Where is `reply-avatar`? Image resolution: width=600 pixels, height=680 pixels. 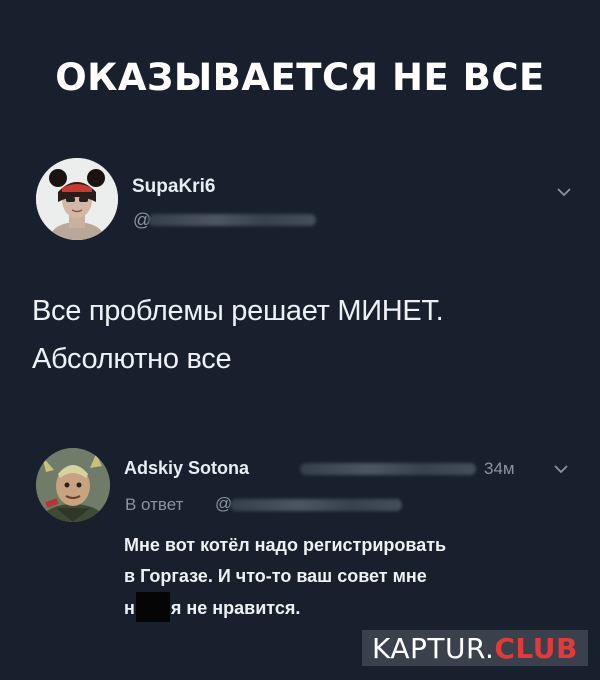
reply-avatar is located at coordinates (73, 485).